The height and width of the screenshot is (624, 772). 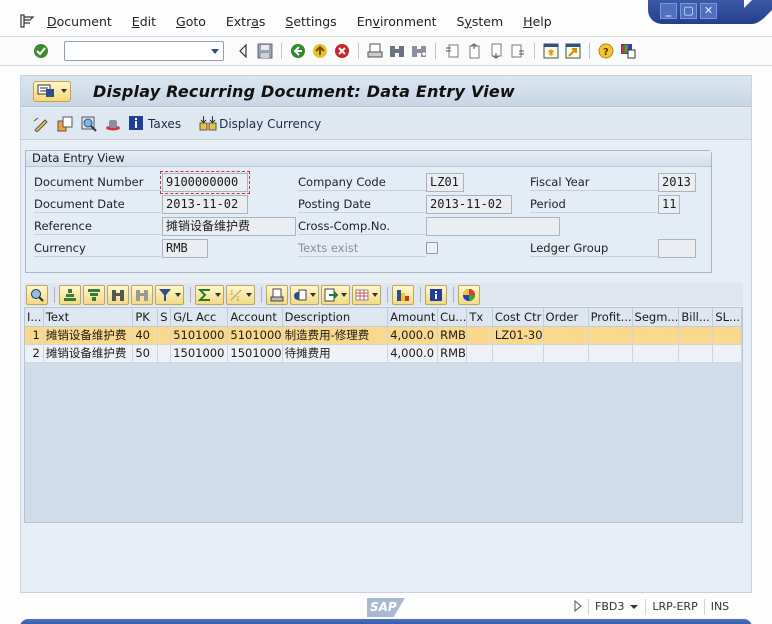 What do you see at coordinates (265, 51) in the screenshot?
I see `save-icon` at bounding box center [265, 51].